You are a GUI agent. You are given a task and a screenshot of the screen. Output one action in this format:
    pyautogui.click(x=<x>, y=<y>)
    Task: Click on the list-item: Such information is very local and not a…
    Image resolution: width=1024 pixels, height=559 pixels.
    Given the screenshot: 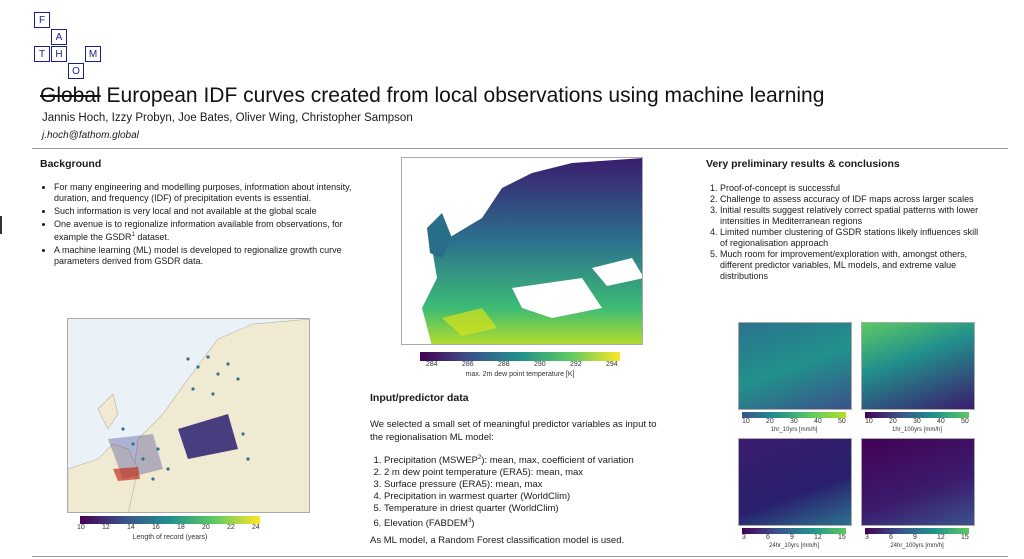 What is the action you would take?
    pyautogui.click(x=206, y=211)
    